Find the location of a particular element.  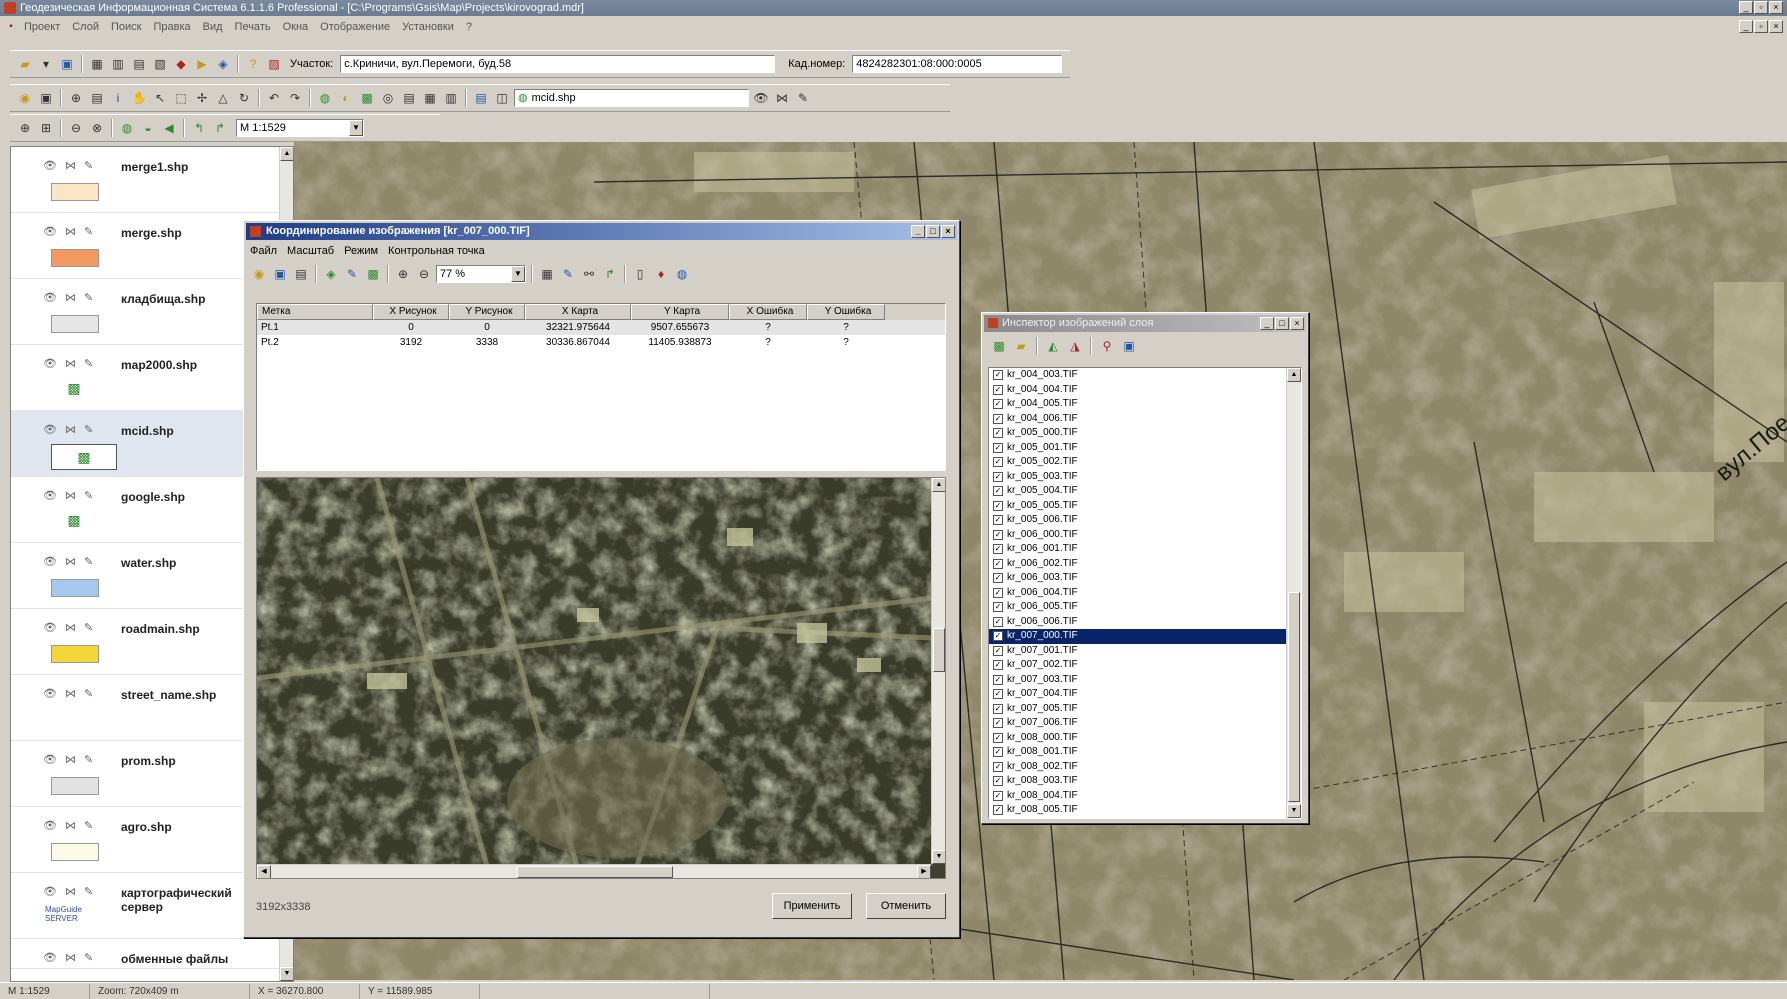

list-item: ✓ kr_005_003.TIF is located at coordinates (1137, 477).